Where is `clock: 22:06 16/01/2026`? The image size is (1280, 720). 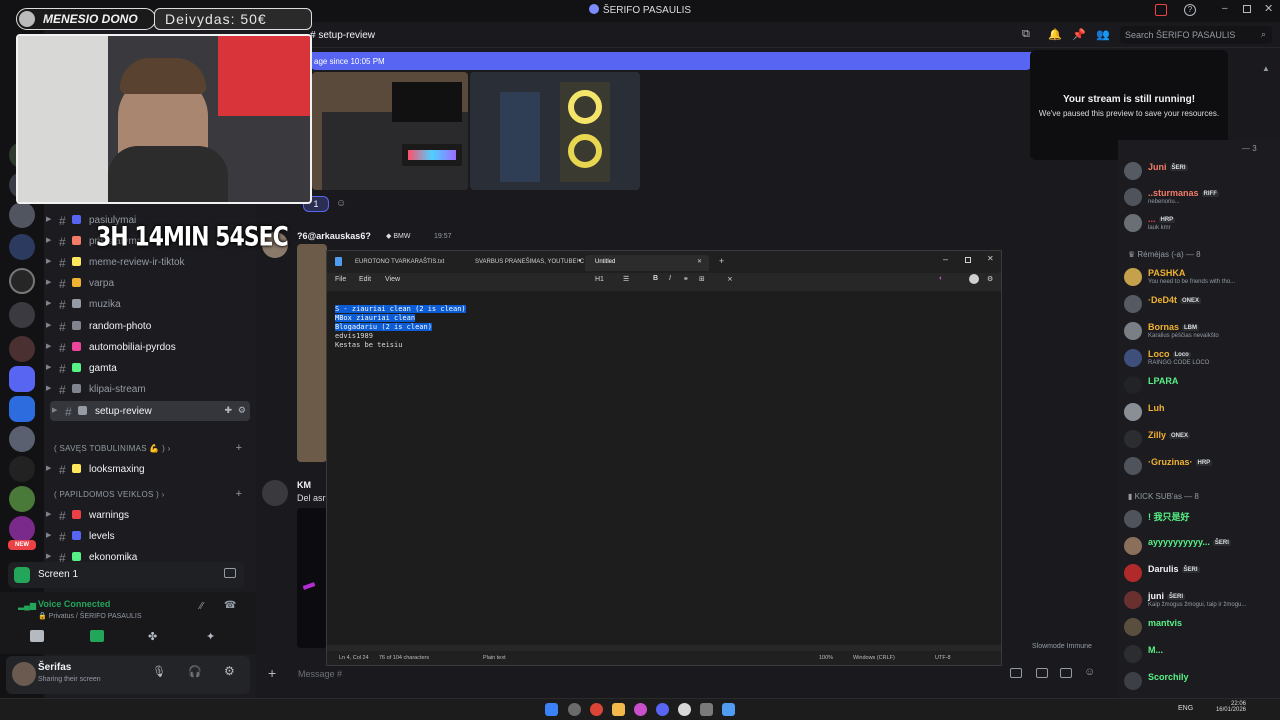
clock: 22:06 16/01/2026 is located at coordinates (1229, 707).